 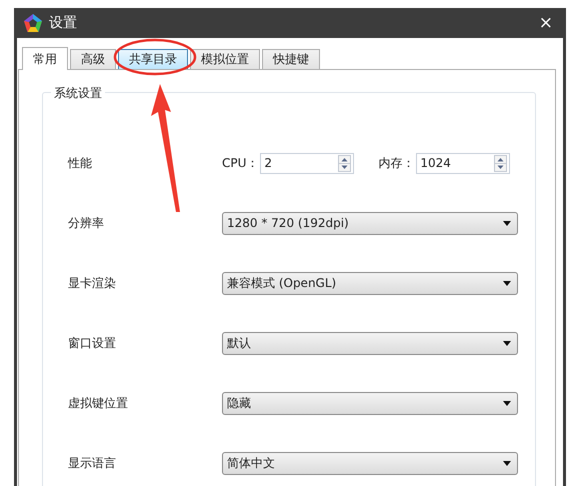 I want to click on tab: 共享目录, so click(x=153, y=59).